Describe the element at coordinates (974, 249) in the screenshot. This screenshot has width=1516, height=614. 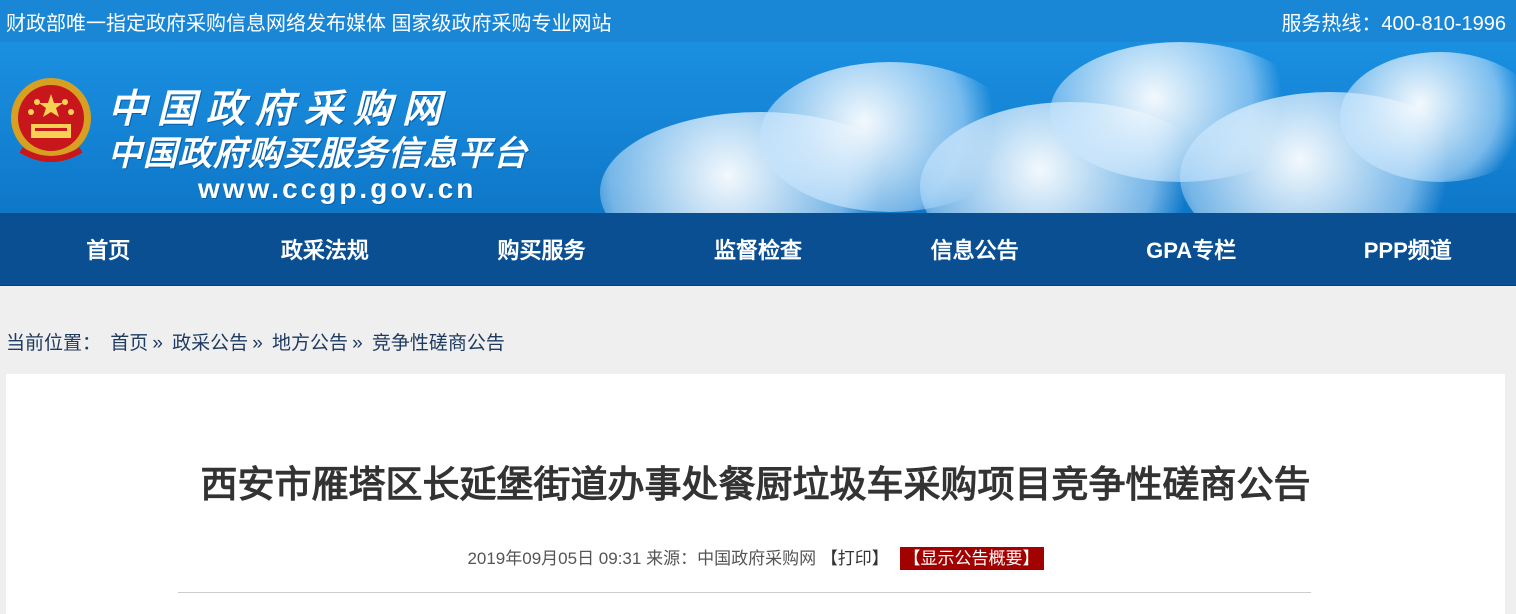
I see `nav-item-announcements: 信息公告` at that location.